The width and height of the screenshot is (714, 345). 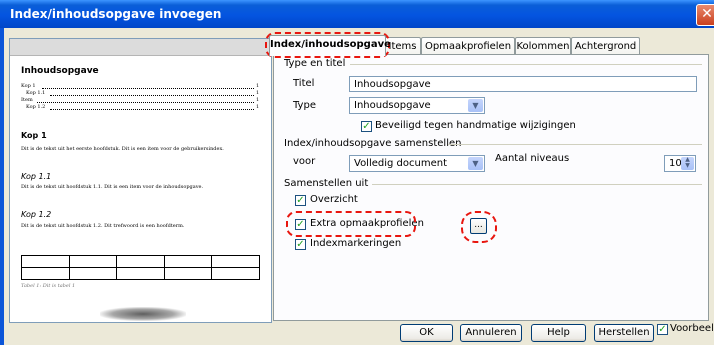 I want to click on preview-toc-entry: Kop 1, so click(x=28, y=86).